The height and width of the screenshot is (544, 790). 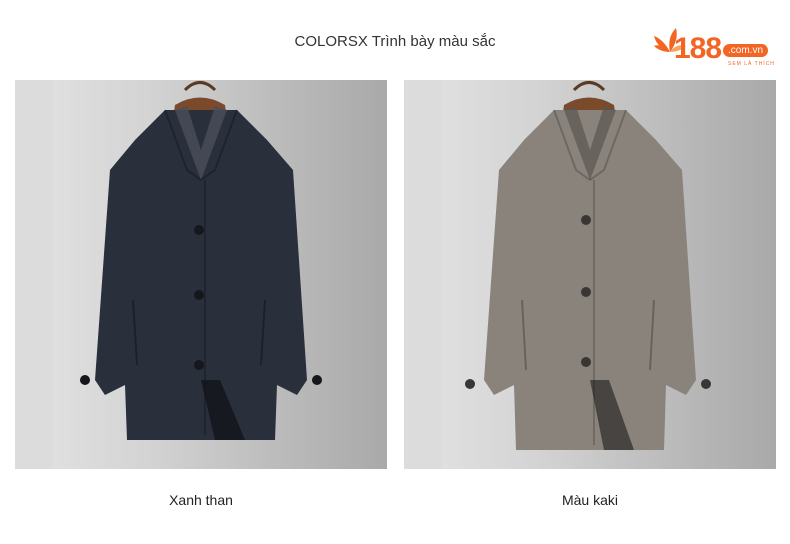 I want to click on caption-khaki: Màu kaki, so click(x=590, y=500).